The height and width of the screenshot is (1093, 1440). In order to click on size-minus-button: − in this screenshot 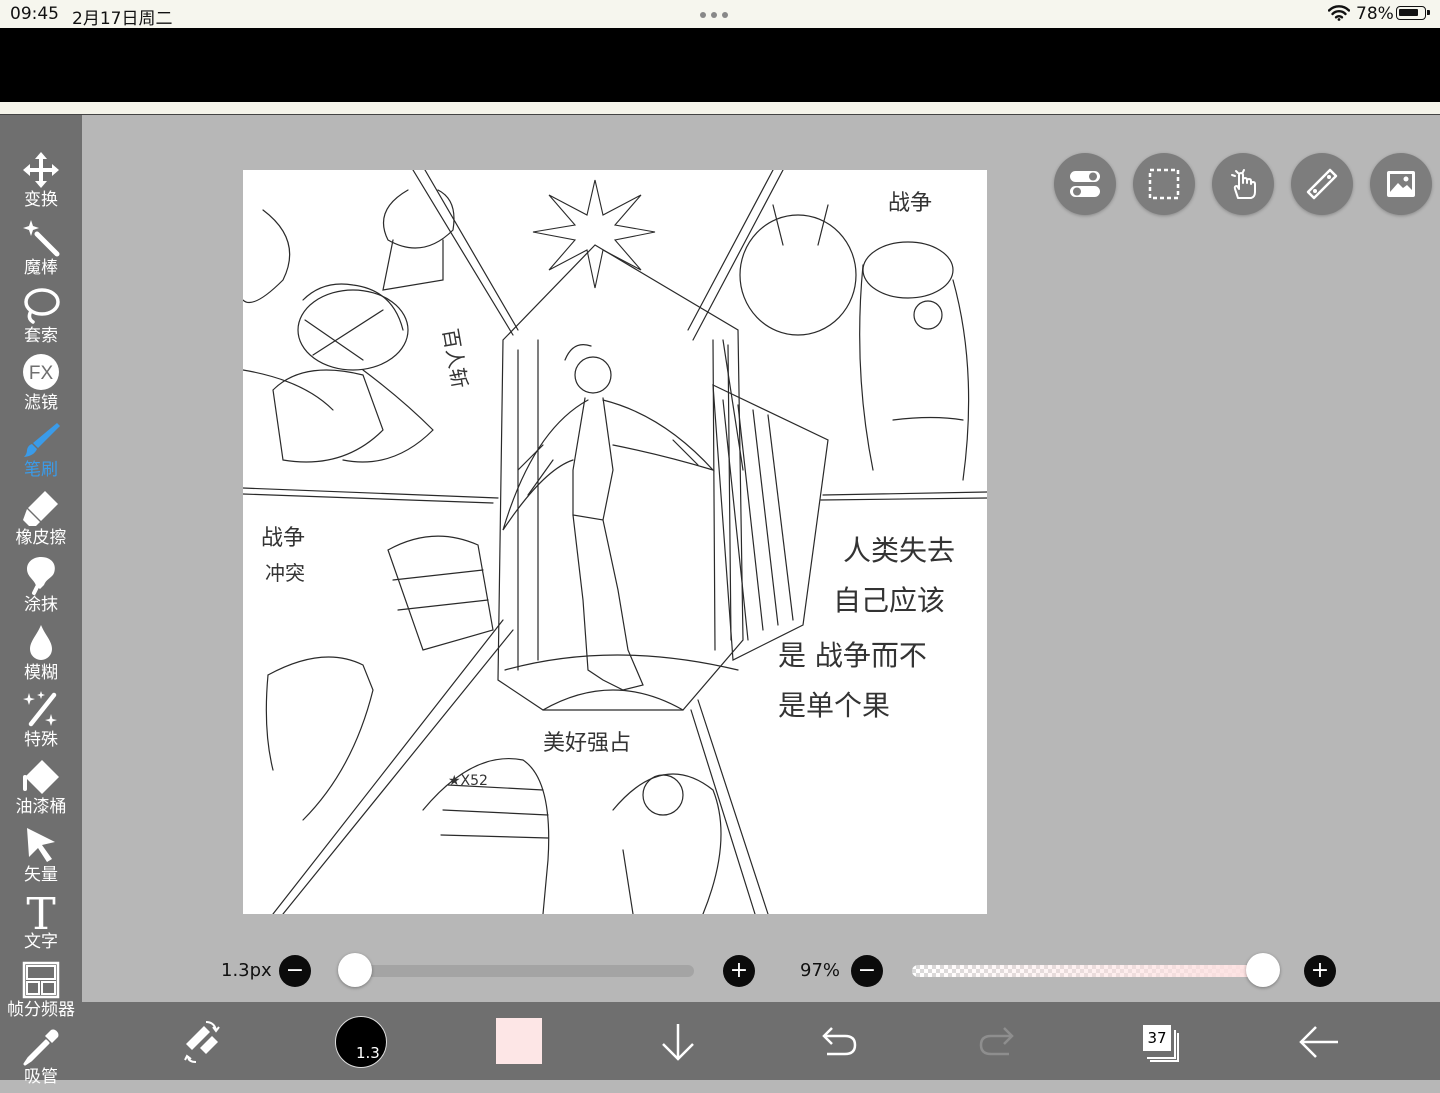, I will do `click(295, 971)`.